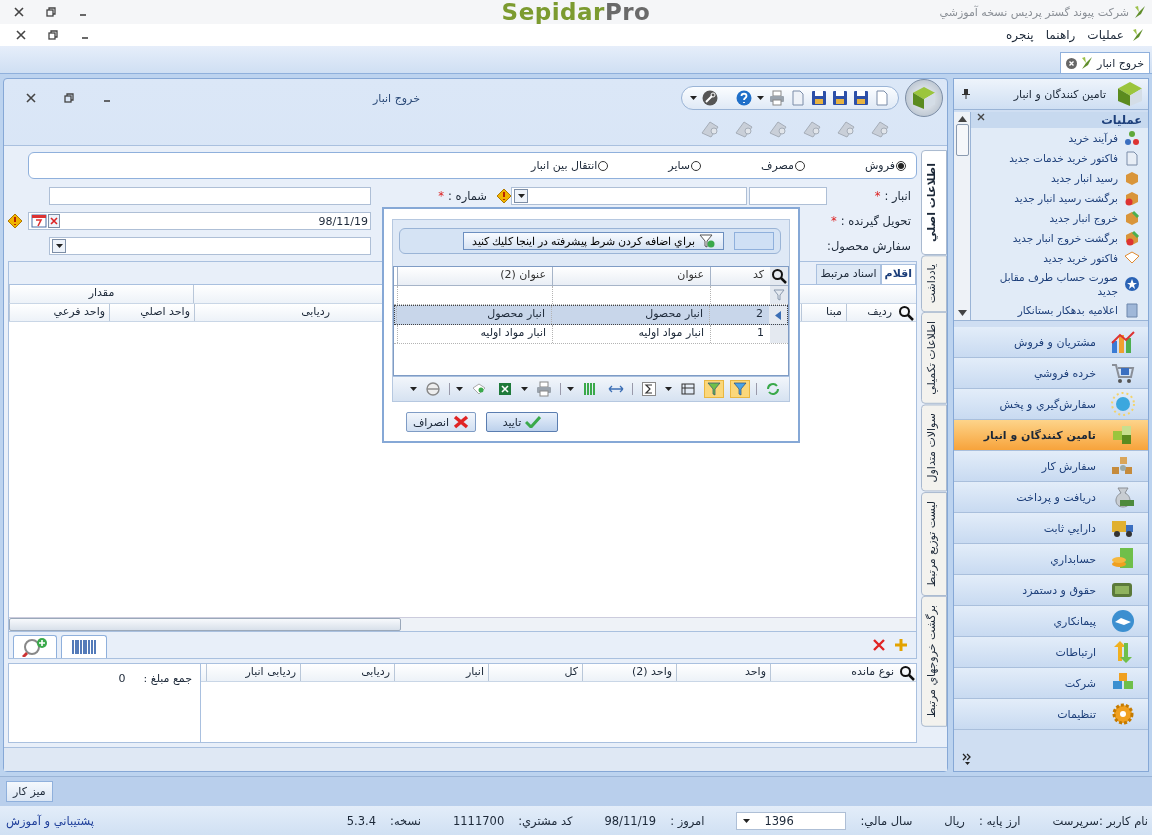  Describe the element at coordinates (879, 645) in the screenshot. I see `delete-row-icon` at that location.